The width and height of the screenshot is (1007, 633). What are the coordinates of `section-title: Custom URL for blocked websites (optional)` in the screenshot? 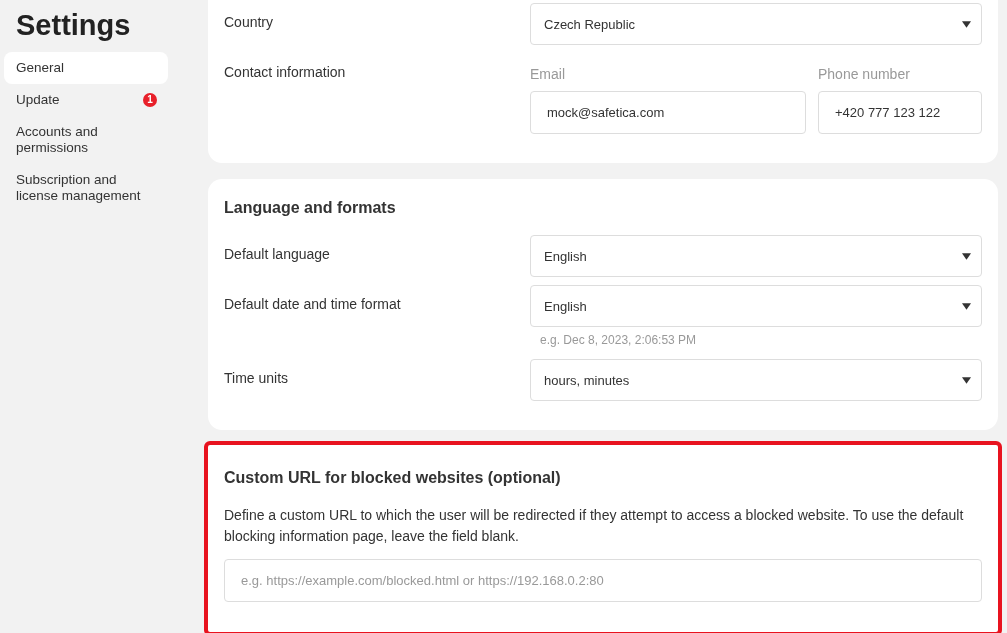 It's located at (393, 478).